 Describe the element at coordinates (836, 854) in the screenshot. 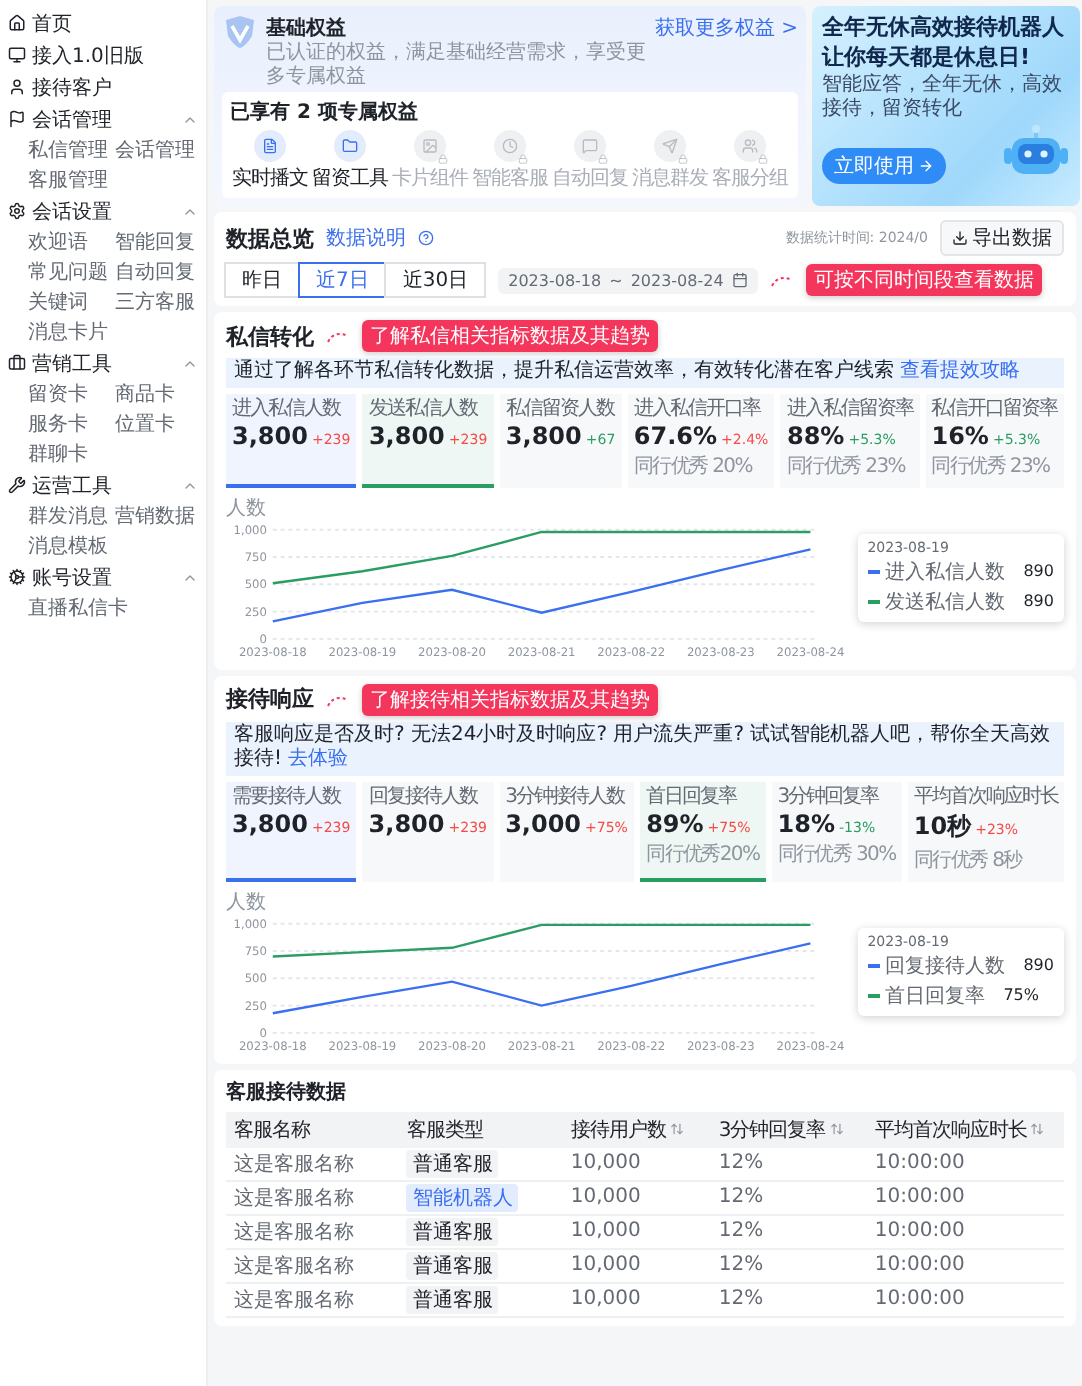

I see `benchmark-text: 同行优秀 30%` at that location.